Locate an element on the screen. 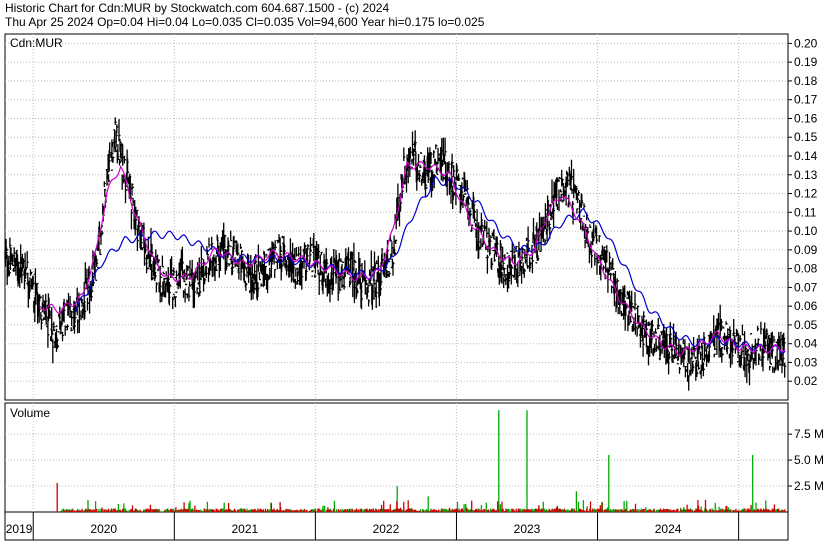 The height and width of the screenshot is (543, 830). volume-tick-label: 7.5 M is located at coordinates (809, 434).